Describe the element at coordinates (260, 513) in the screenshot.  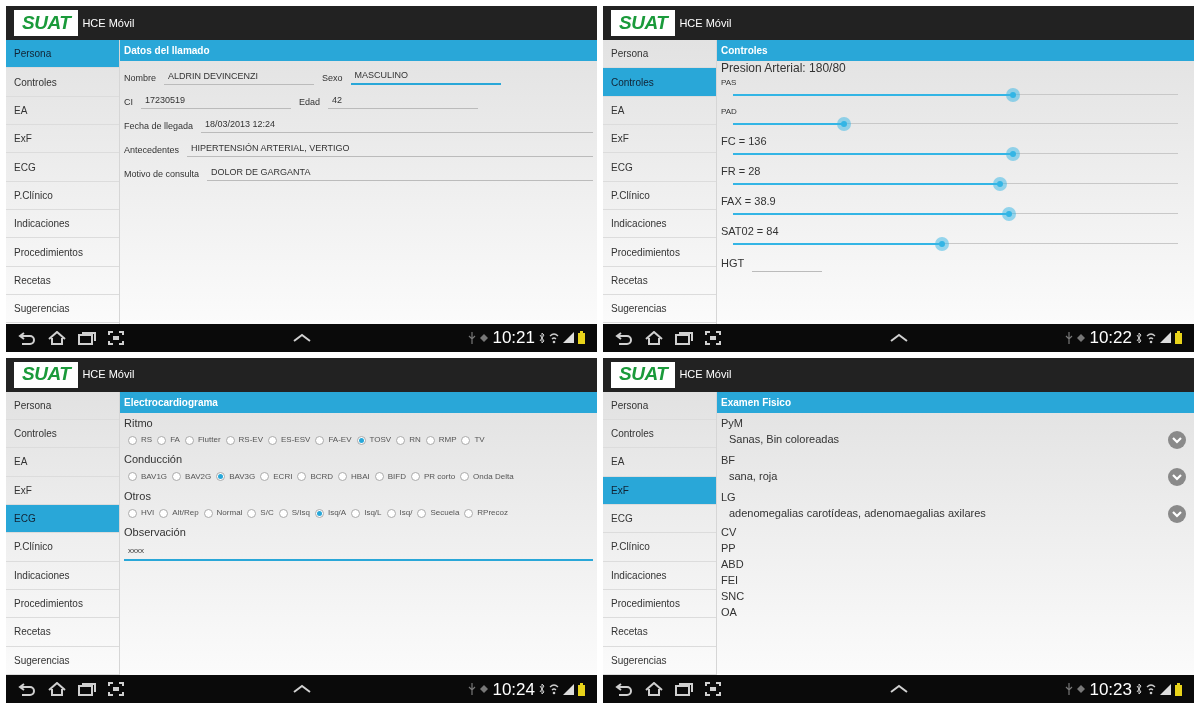
I see `radio-option: S/C` at that location.